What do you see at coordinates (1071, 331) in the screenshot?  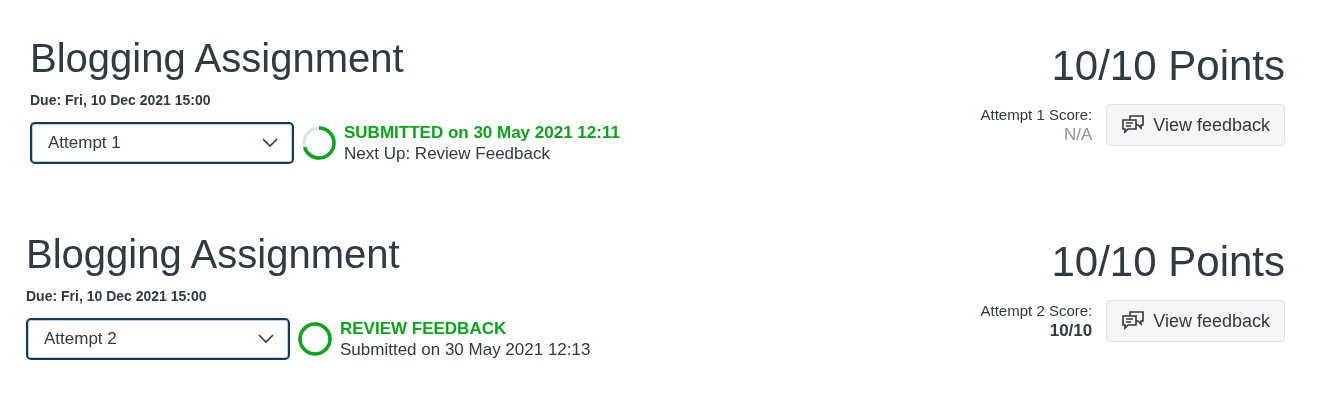 I see `score-value: 10/10` at bounding box center [1071, 331].